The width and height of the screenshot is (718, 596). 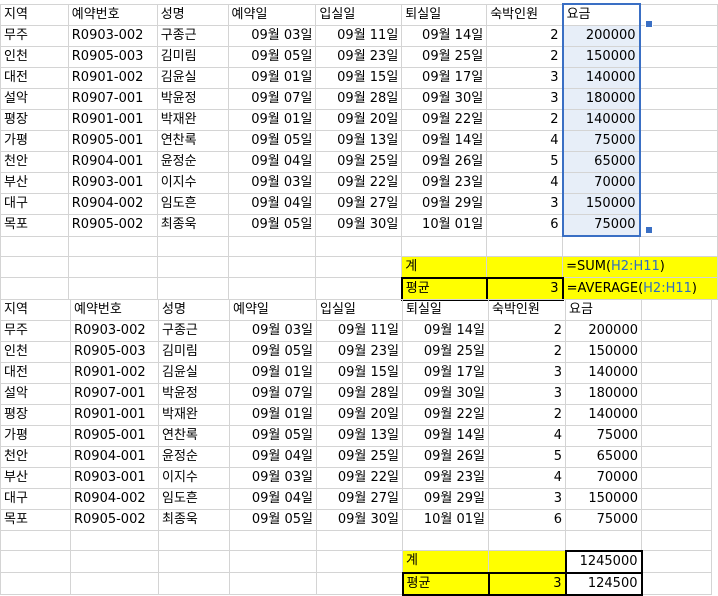 I want to click on data-cell-checkin: 09월 27일, so click(x=359, y=499).